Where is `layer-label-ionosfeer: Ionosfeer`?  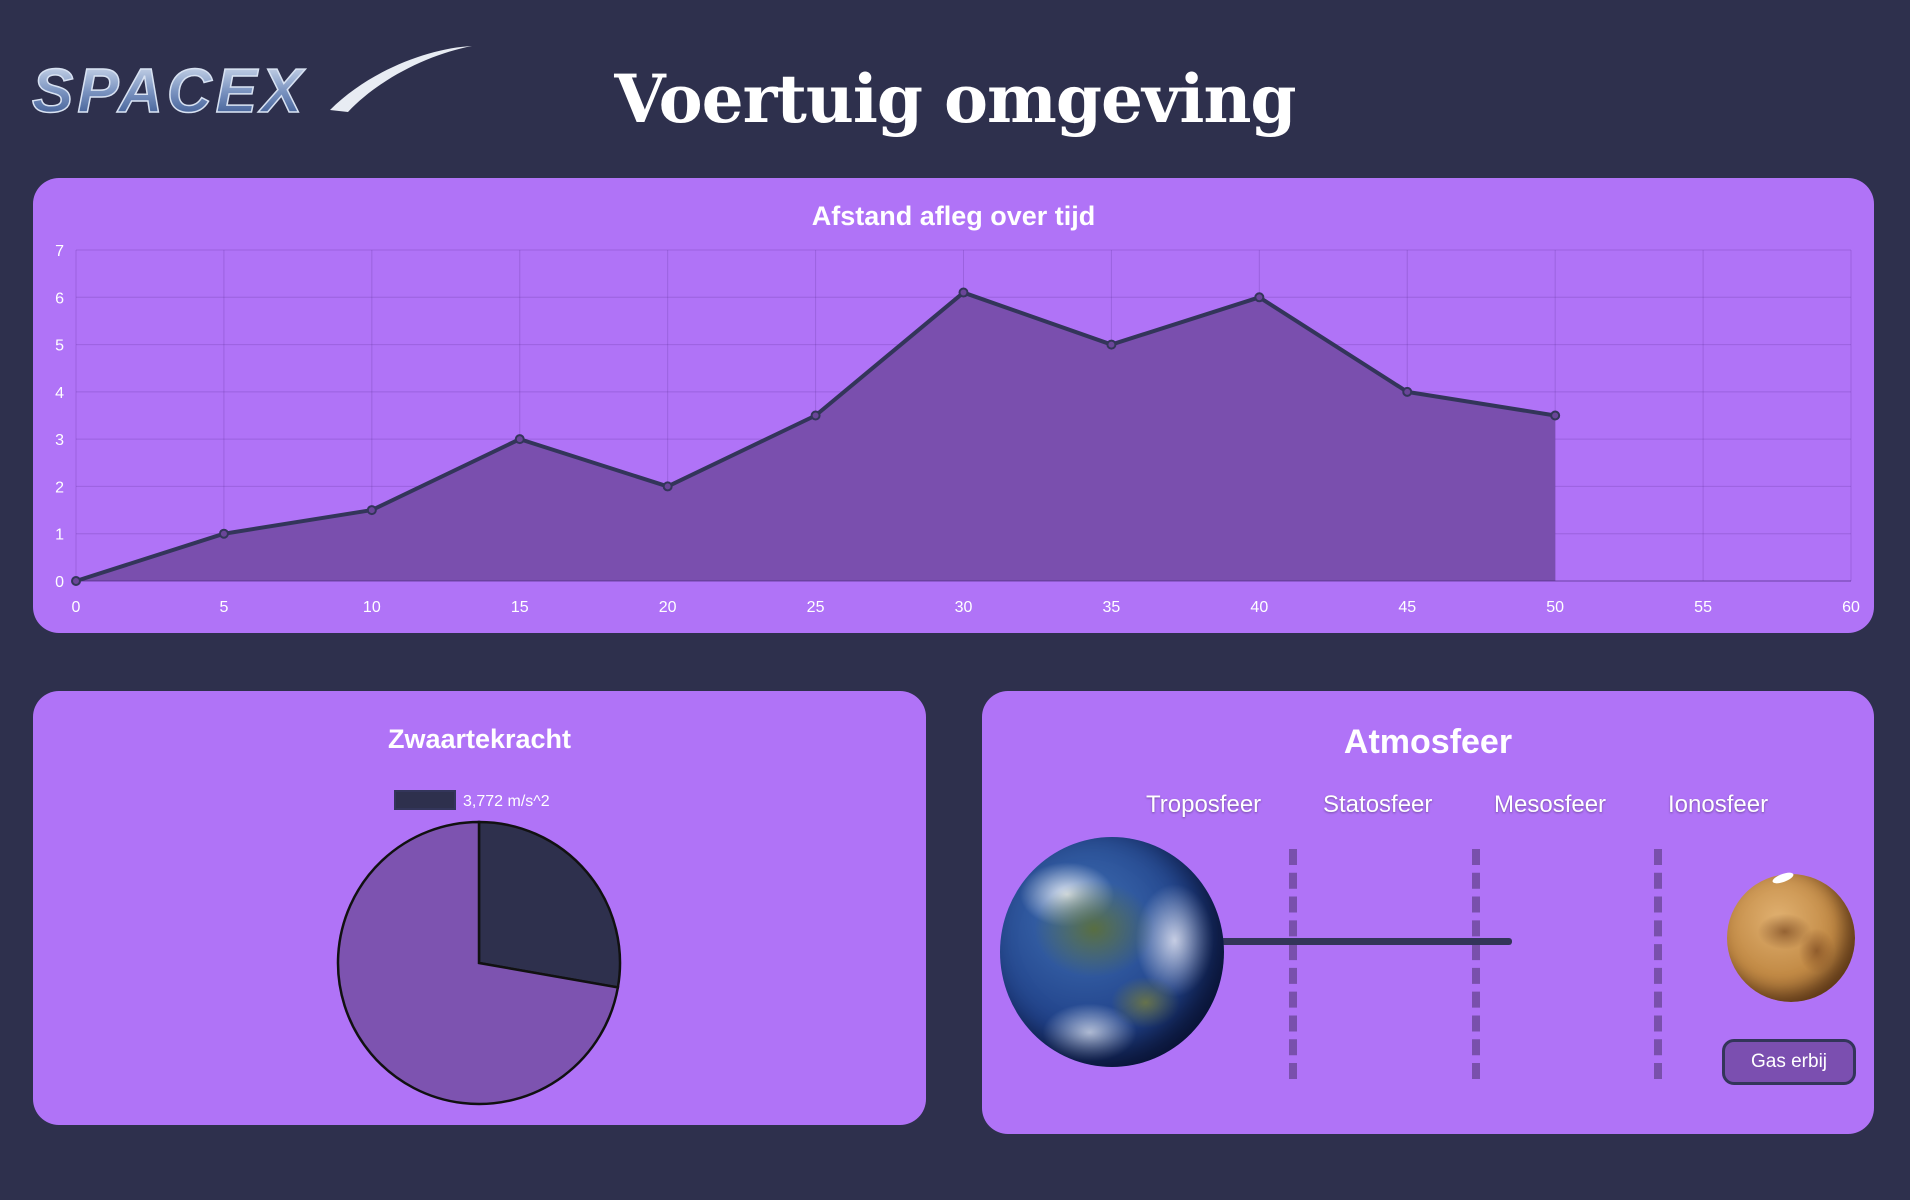
layer-label-ionosfeer: Ionosfeer is located at coordinates (1718, 804).